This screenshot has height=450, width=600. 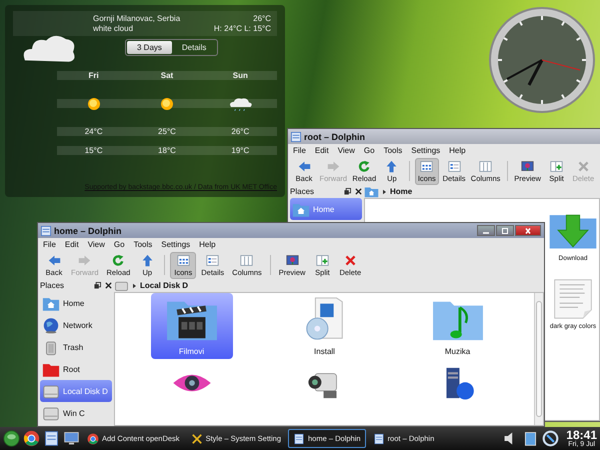 What do you see at coordinates (164, 285) in the screenshot?
I see `breadcrumb-item: Local Disk D` at bounding box center [164, 285].